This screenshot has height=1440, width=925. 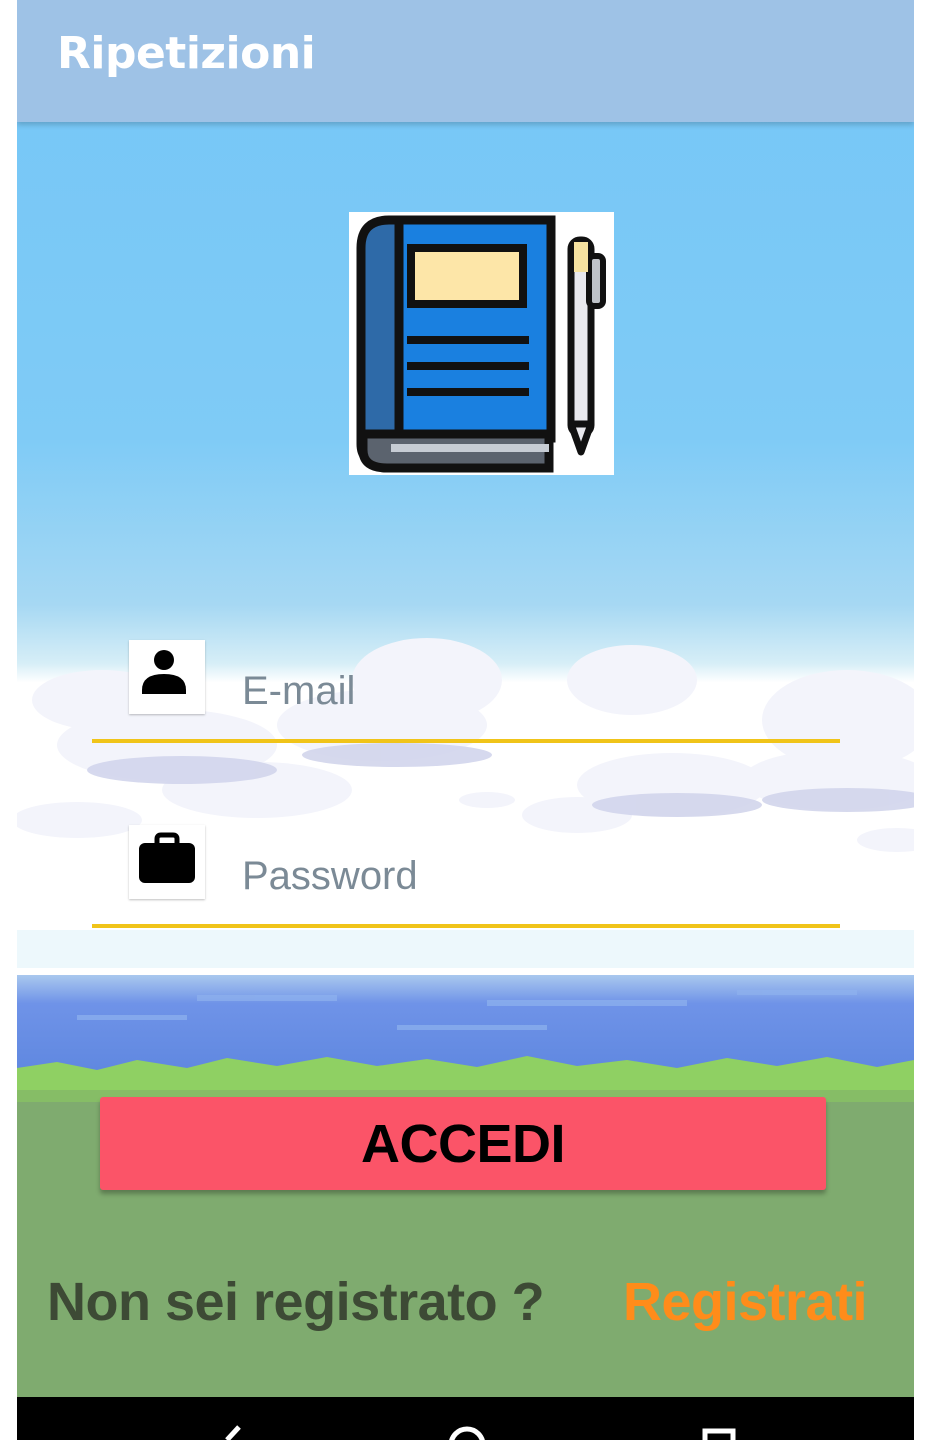 What do you see at coordinates (465, 1418) in the screenshot?
I see `system-navigation-bar` at bounding box center [465, 1418].